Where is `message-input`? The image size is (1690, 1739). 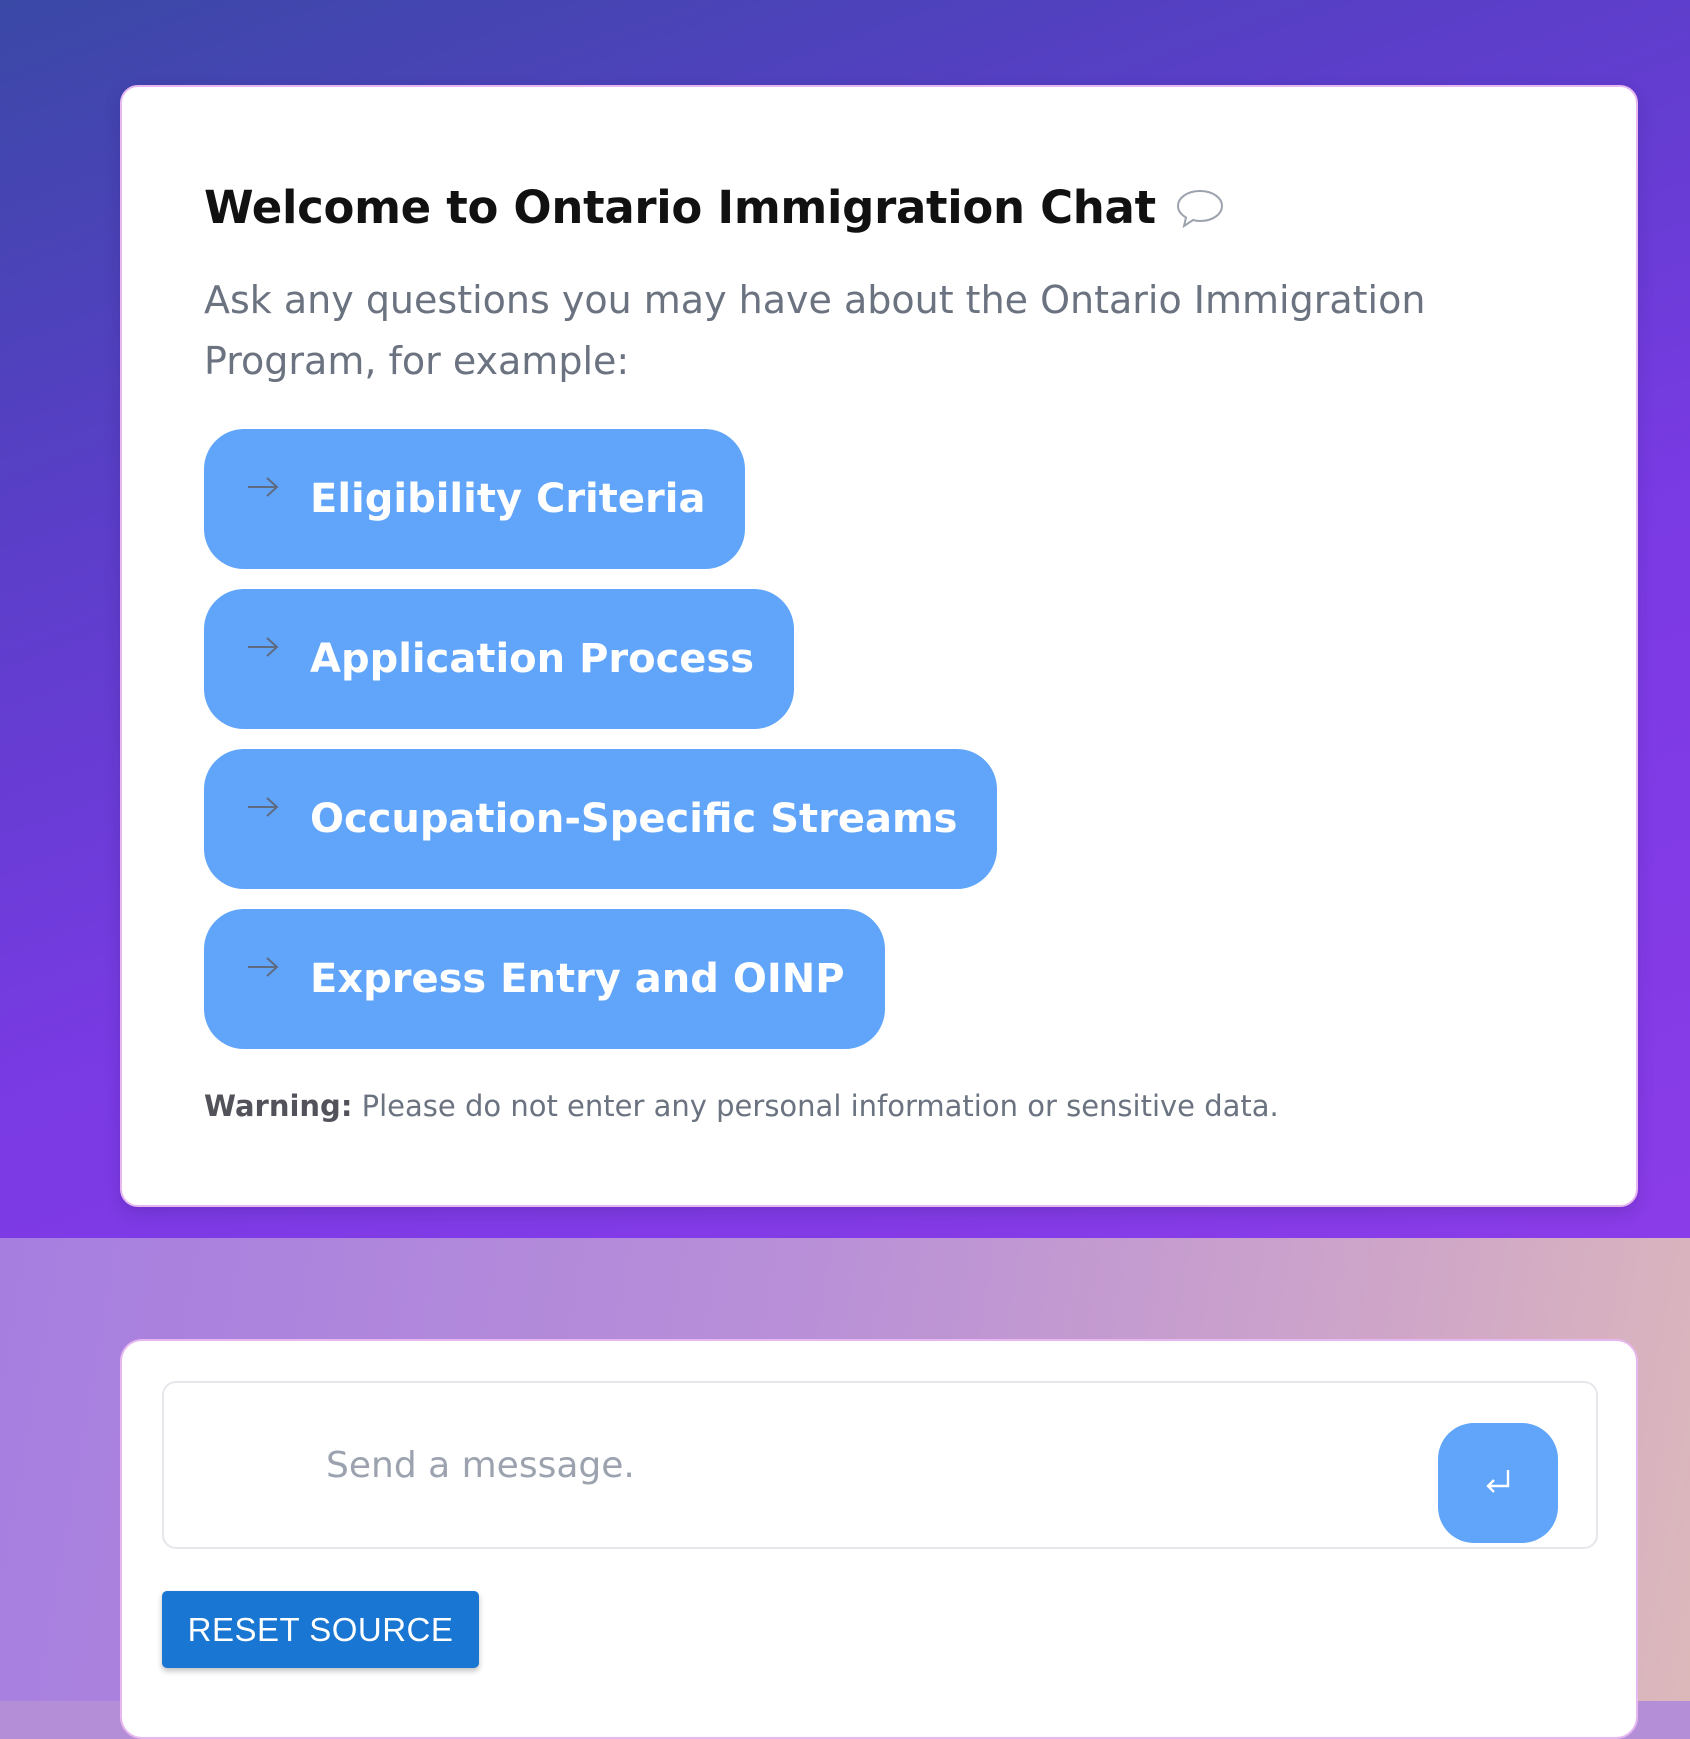 message-input is located at coordinates (876, 1465).